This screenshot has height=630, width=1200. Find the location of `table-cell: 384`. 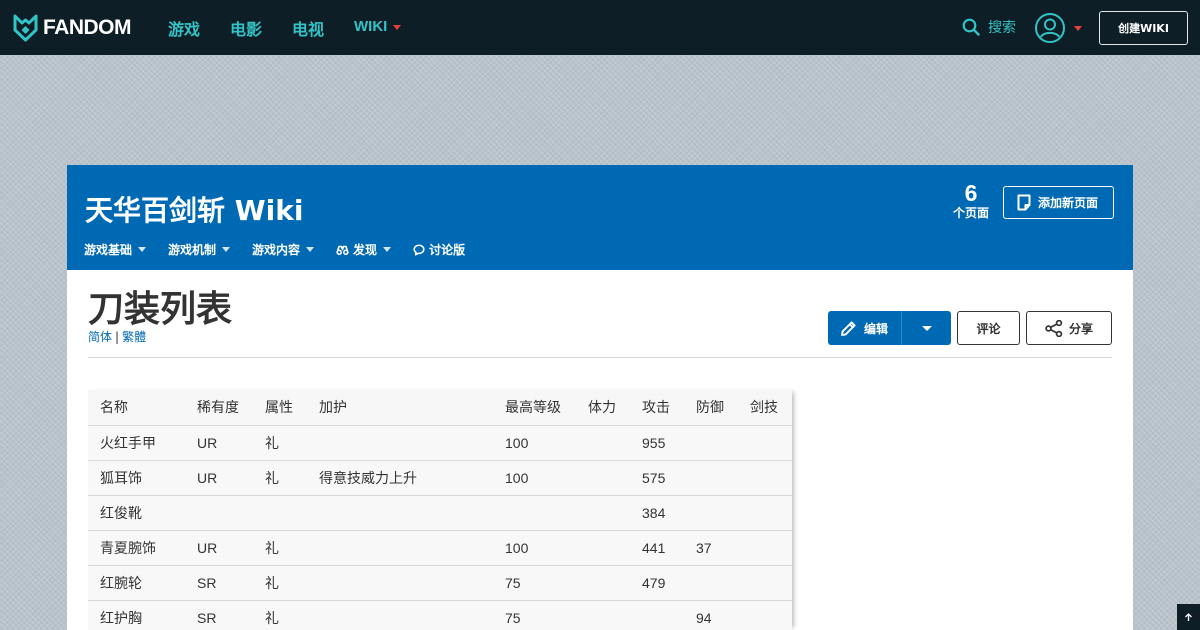

table-cell: 384 is located at coordinates (657, 513).